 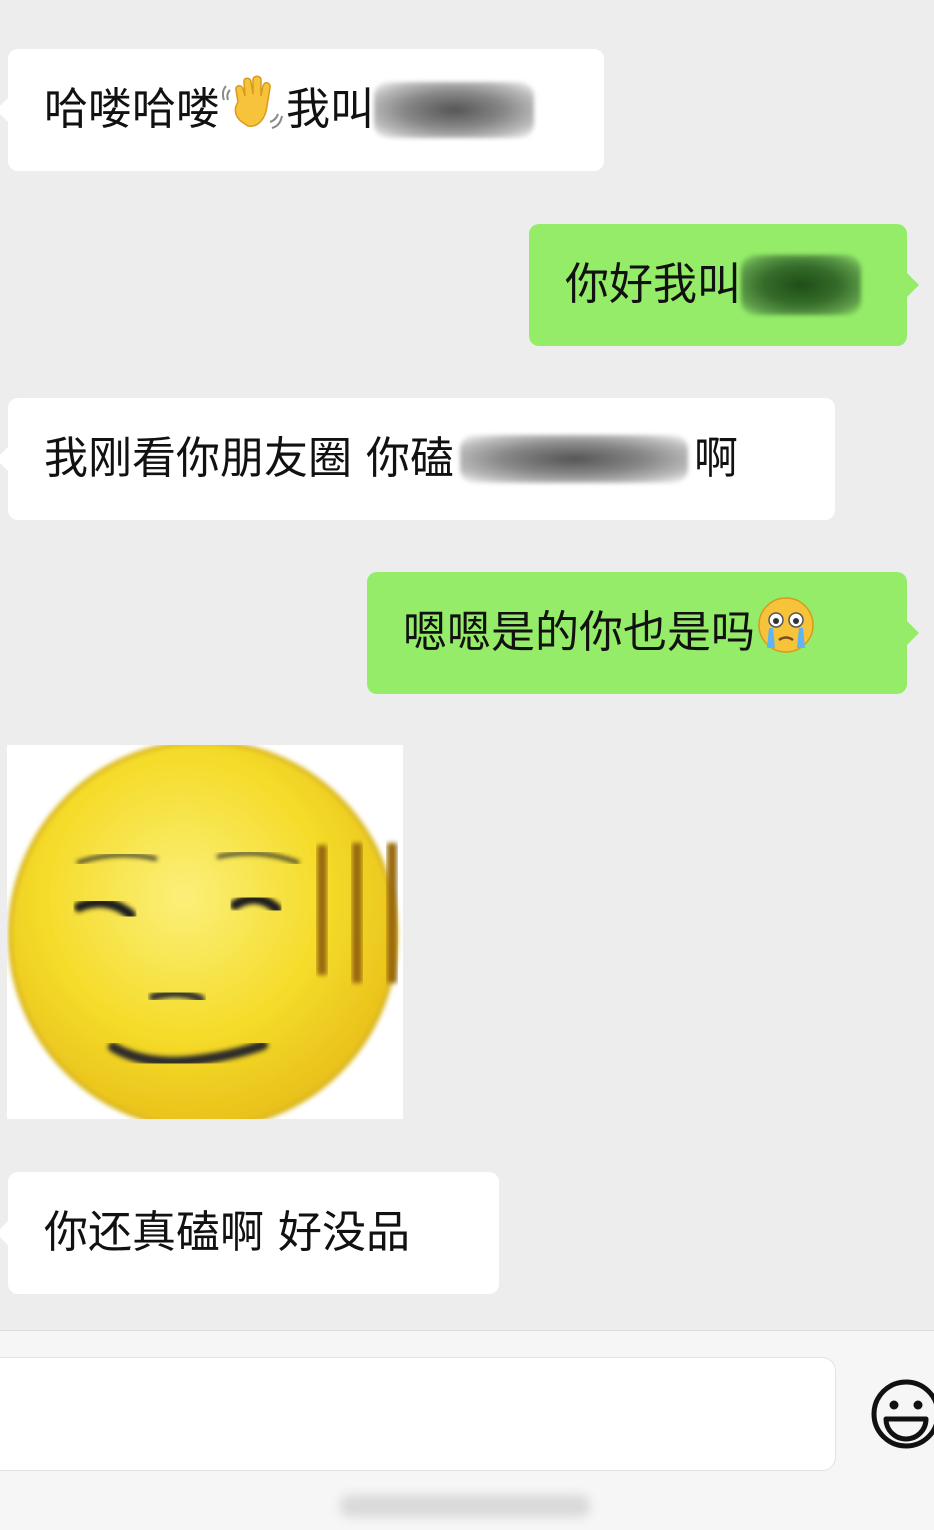 I want to click on message-input, so click(x=418, y=1414).